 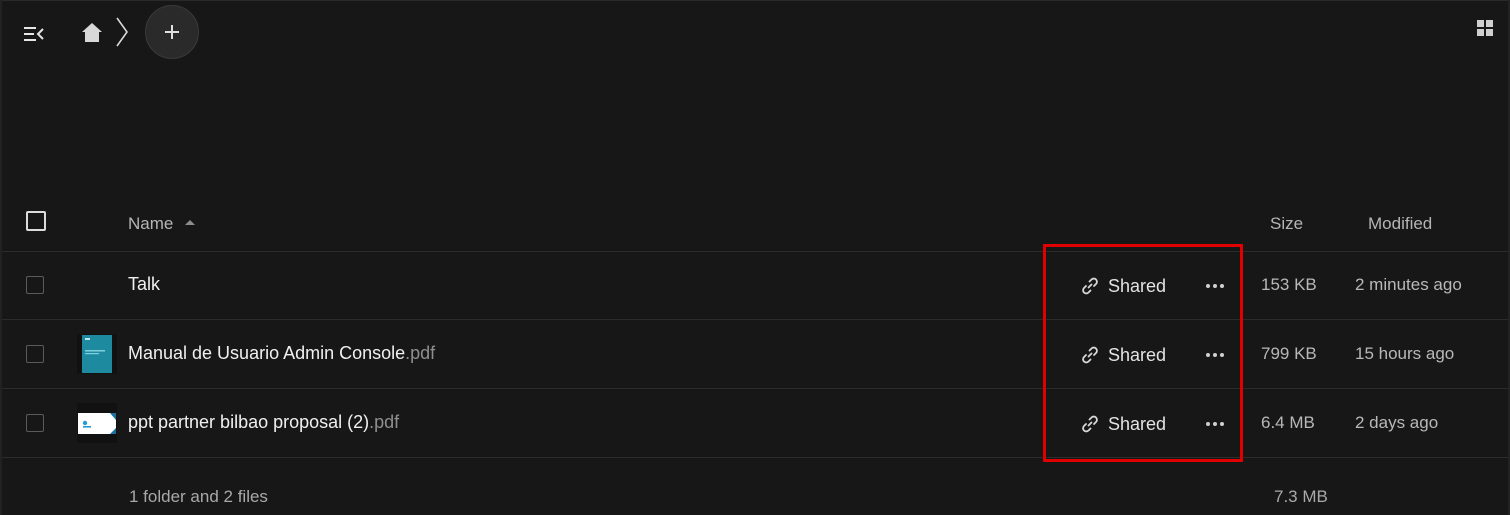 I want to click on file-modified: 2 minutes ago, so click(x=1408, y=284).